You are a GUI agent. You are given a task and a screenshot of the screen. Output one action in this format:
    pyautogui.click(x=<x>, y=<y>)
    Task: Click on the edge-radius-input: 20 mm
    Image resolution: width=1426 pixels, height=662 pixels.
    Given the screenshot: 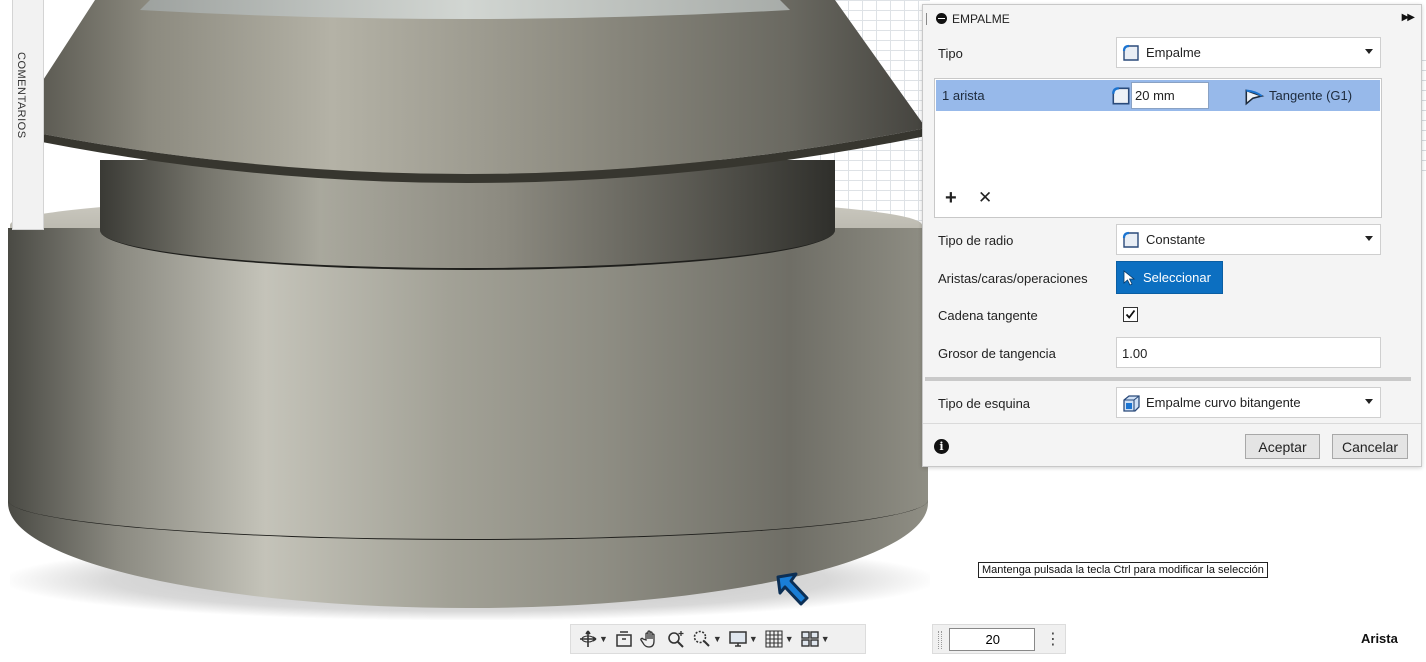 What is the action you would take?
    pyautogui.click(x=1170, y=95)
    